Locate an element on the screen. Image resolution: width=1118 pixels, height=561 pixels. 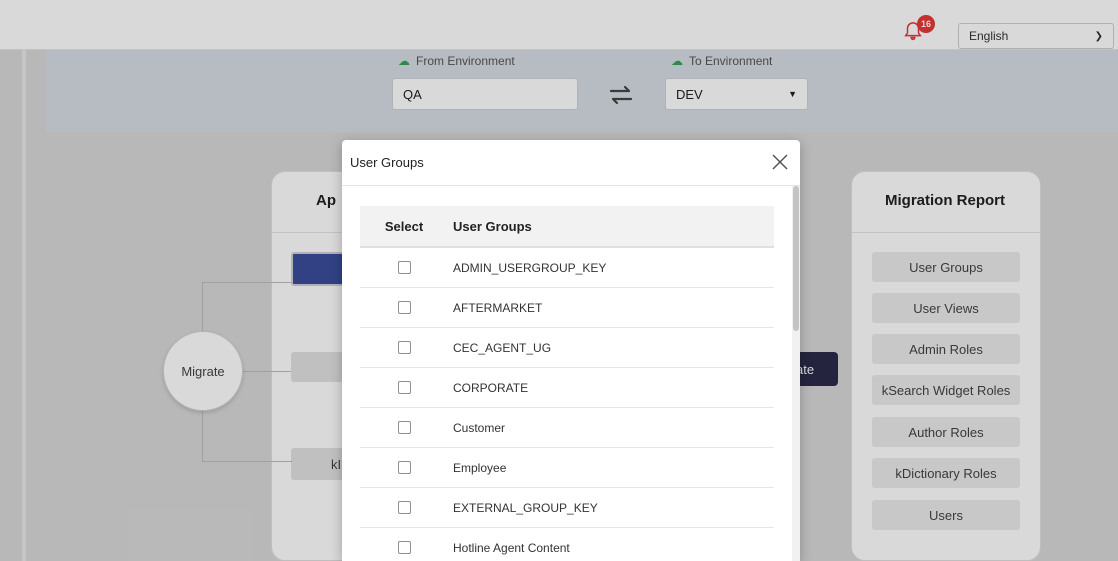
user-group-name: EXTERNAL_GROUP_KEY is located at coordinates (525, 507).